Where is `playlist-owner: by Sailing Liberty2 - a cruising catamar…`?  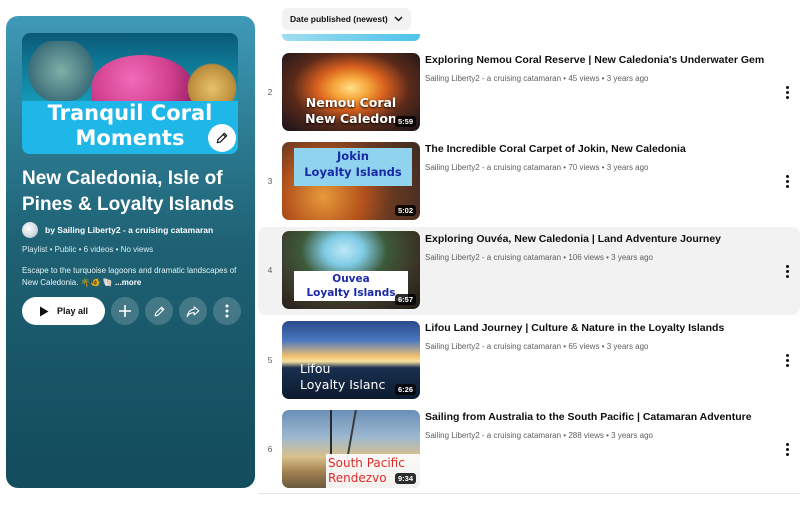
playlist-owner: by Sailing Liberty2 - a cruising catamar… is located at coordinates (117, 230).